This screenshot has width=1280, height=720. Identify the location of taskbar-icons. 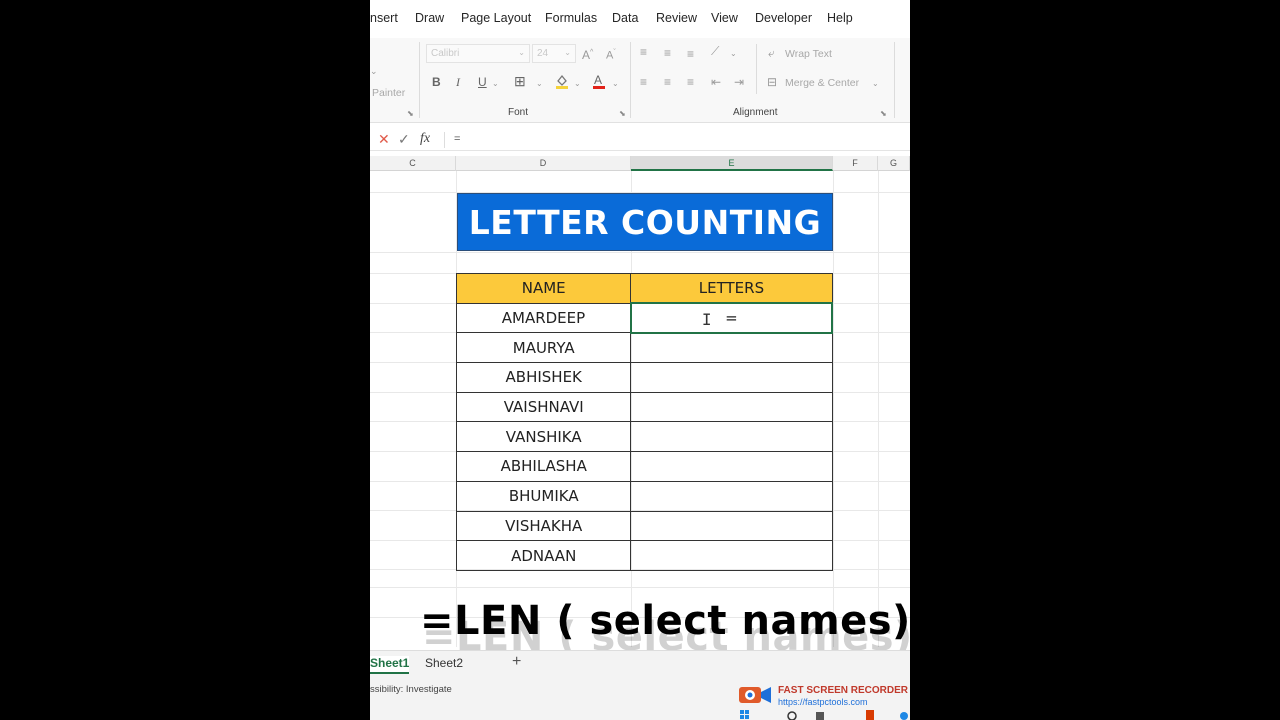
(824, 715).